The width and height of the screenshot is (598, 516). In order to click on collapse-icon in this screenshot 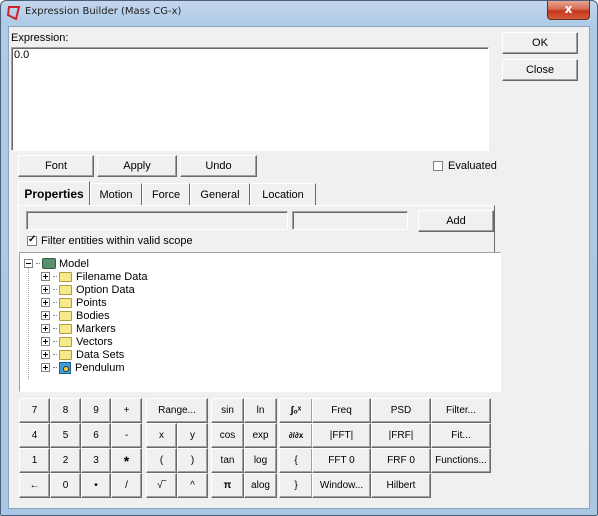, I will do `click(28, 263)`.